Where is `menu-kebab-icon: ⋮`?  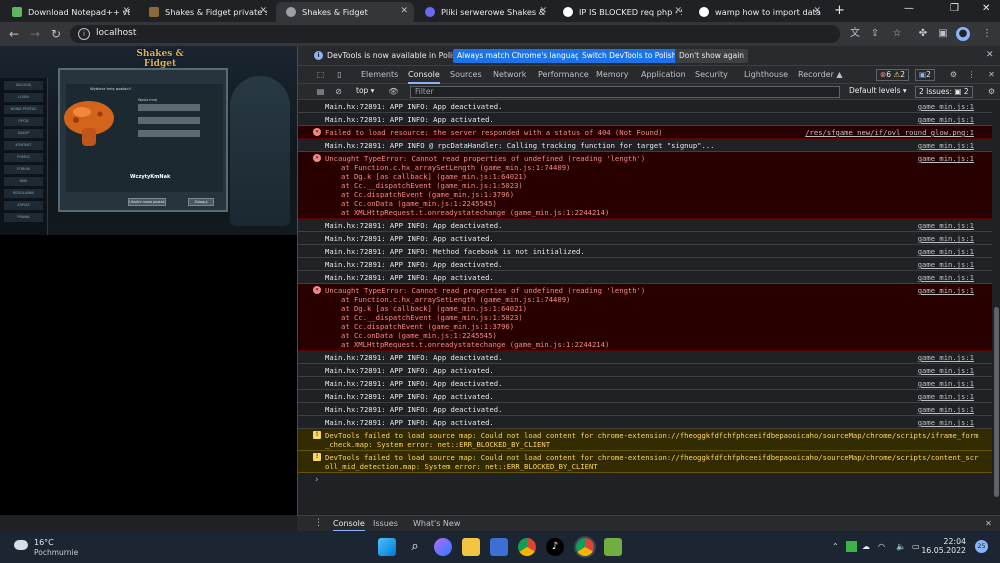
menu-kebab-icon: ⋮ is located at coordinates (987, 34).